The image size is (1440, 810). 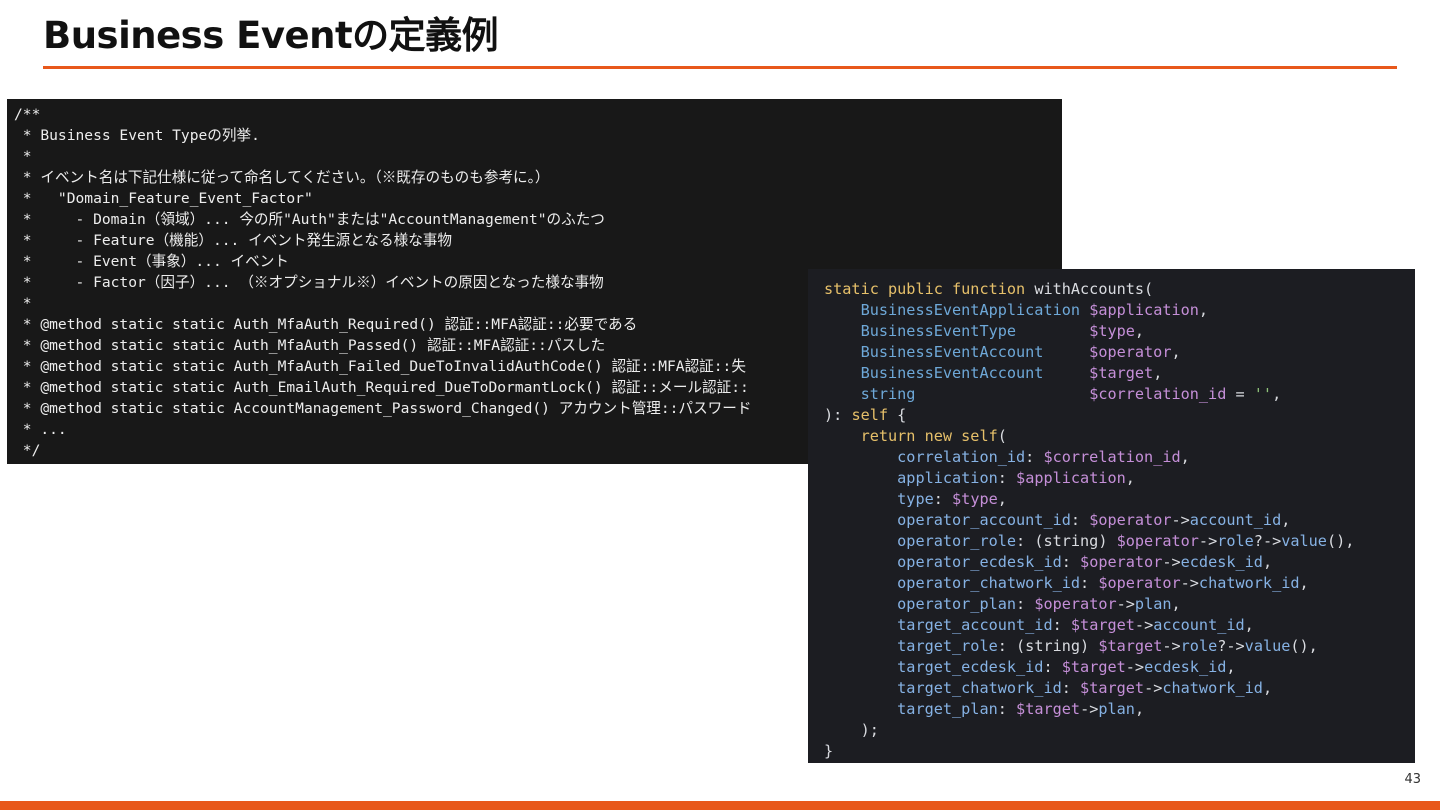 I want to click on code-token: withAccounts(, so click(x=1094, y=289).